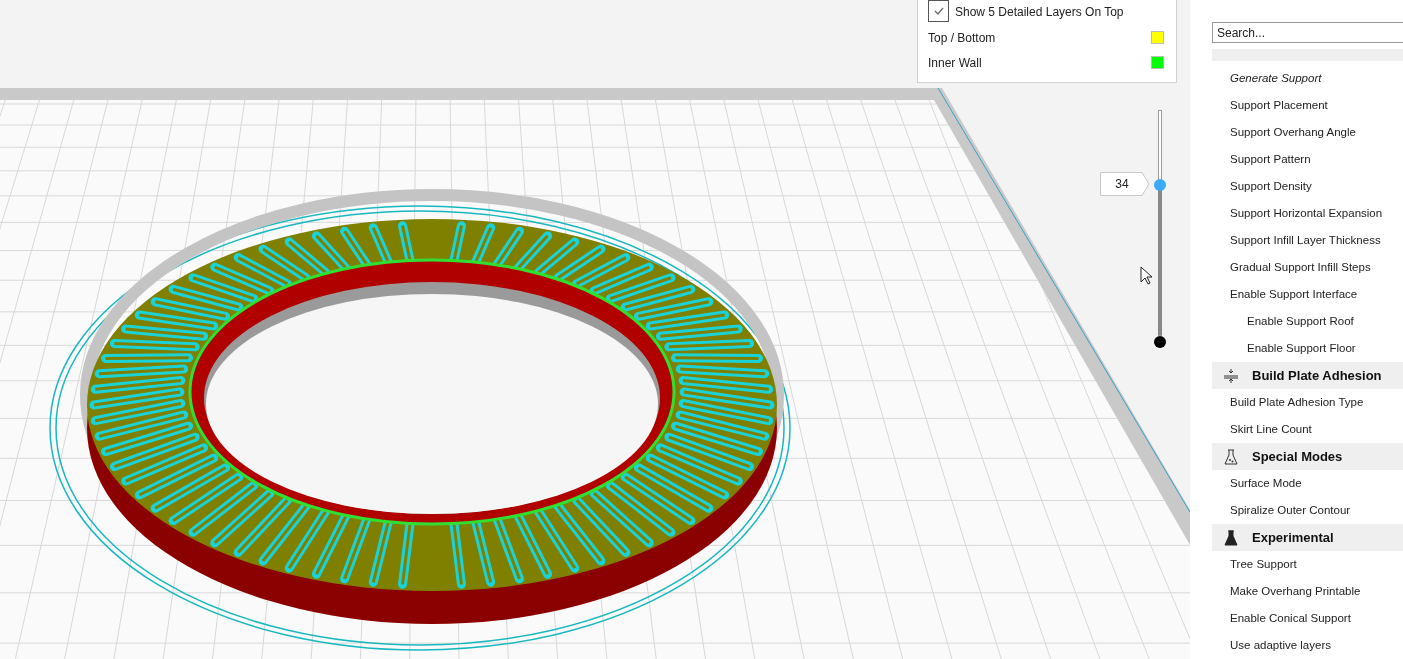  I want to click on category-header: Special Modes, so click(1307, 456).